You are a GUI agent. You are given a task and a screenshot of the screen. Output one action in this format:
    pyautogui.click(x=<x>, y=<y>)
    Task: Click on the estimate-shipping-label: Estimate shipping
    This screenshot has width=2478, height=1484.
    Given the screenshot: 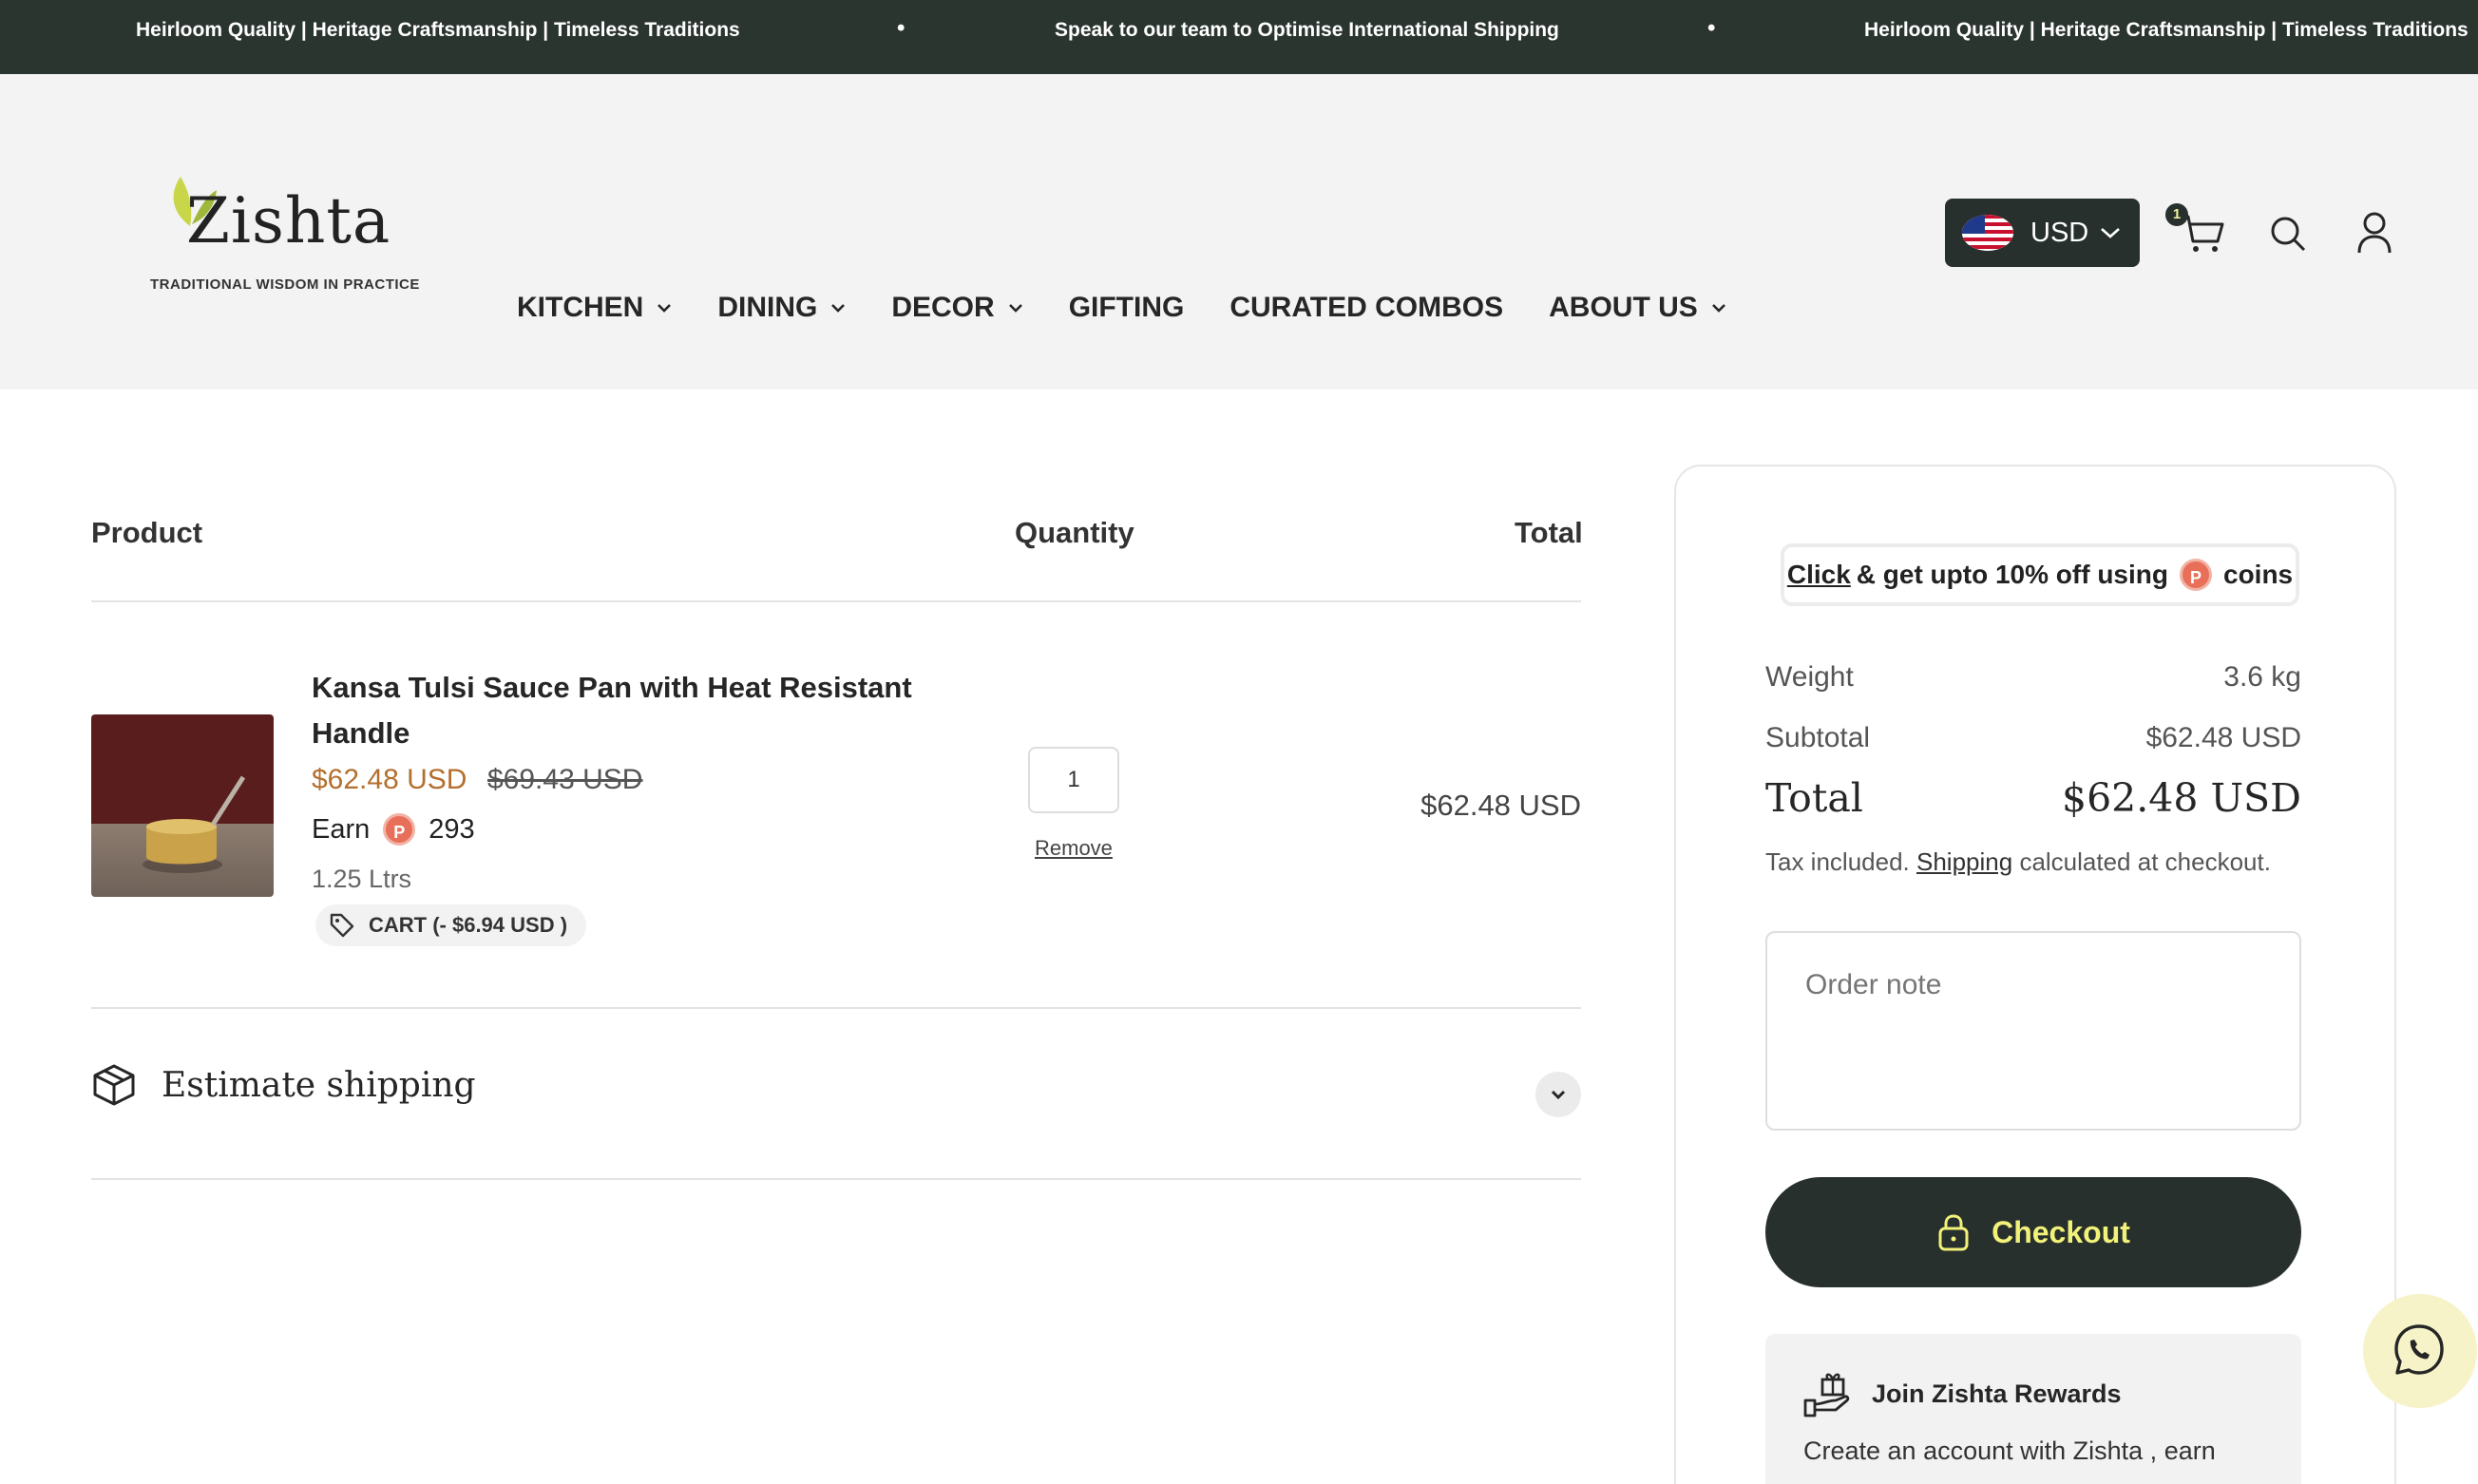 What is the action you would take?
    pyautogui.click(x=319, y=1085)
    